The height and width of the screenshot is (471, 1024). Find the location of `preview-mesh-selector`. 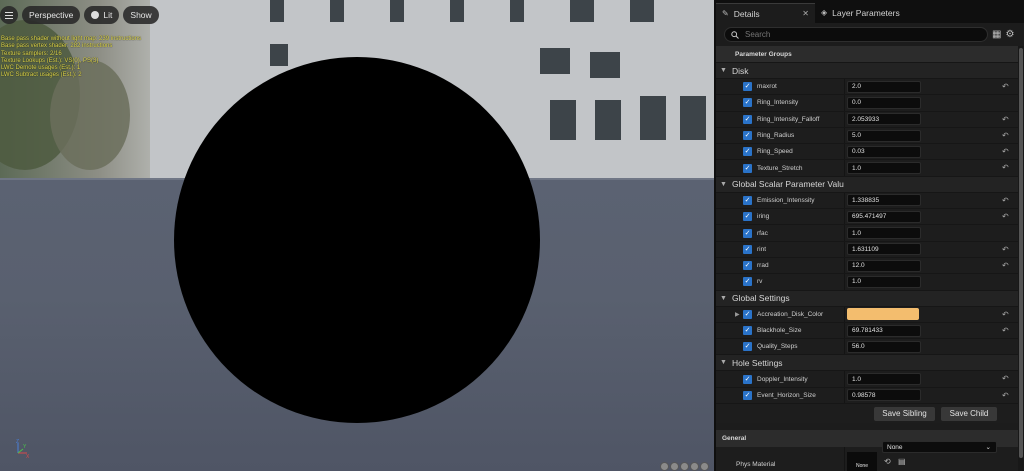

preview-mesh-selector is located at coordinates (684, 466).